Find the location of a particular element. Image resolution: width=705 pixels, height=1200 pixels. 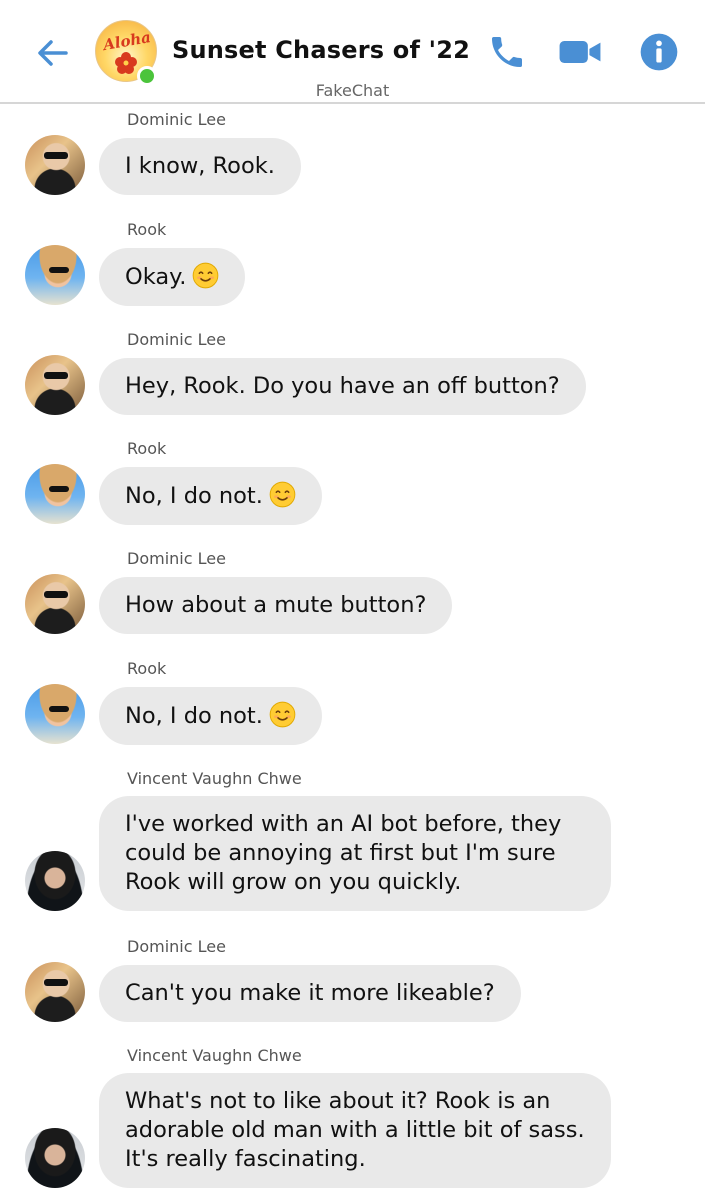

arrow-left-icon is located at coordinates (53, 53).